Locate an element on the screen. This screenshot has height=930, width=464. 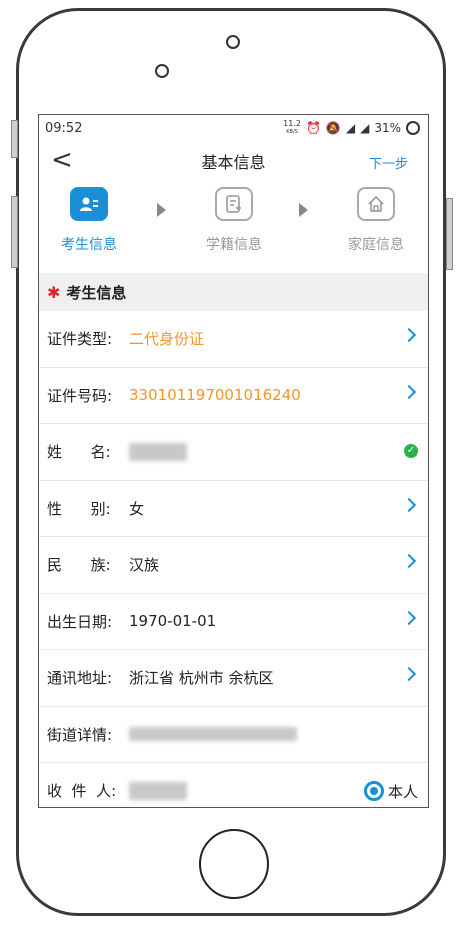
front-sensor is located at coordinates (162, 71).